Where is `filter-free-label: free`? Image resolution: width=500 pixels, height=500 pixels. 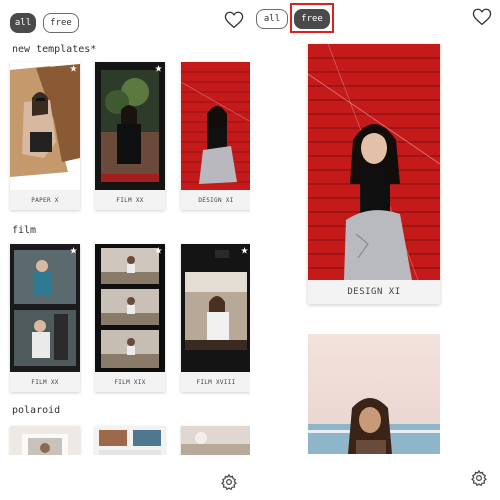
filter-free-label: free is located at coordinates (61, 23).